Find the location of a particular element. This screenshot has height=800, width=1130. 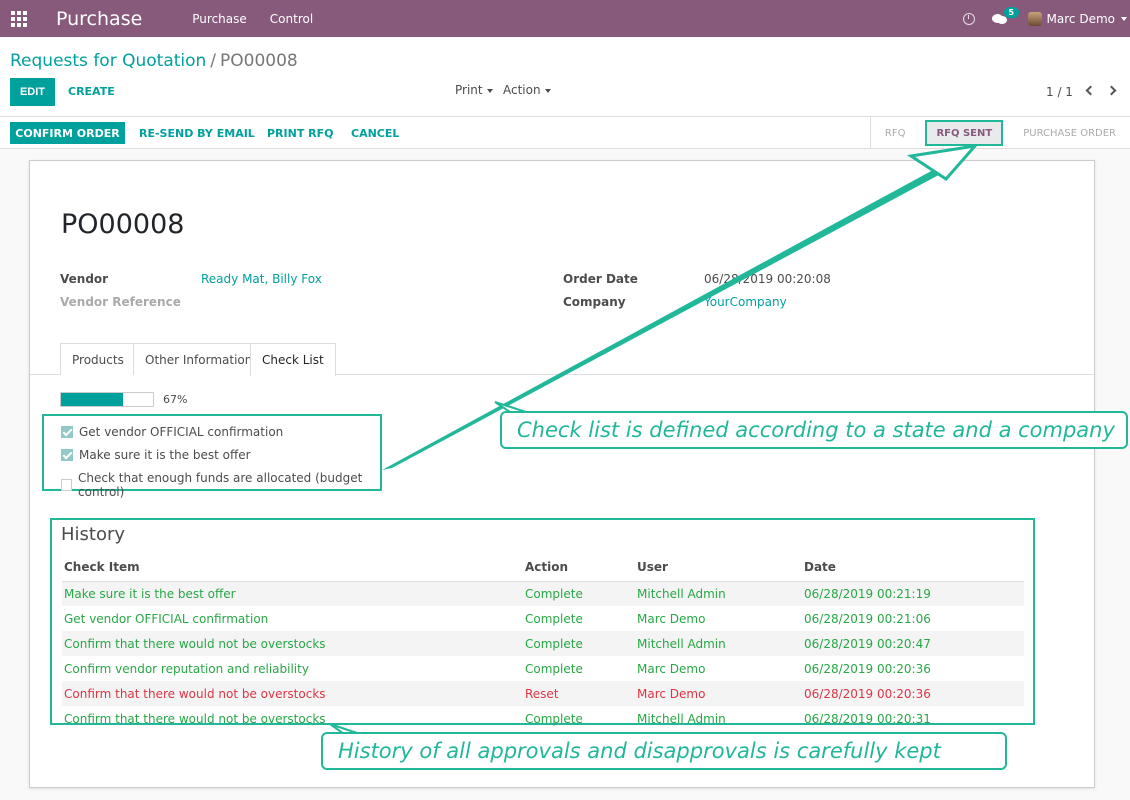

history-cell-date: 06/28/2019 00:20:31 is located at coordinates (867, 718).